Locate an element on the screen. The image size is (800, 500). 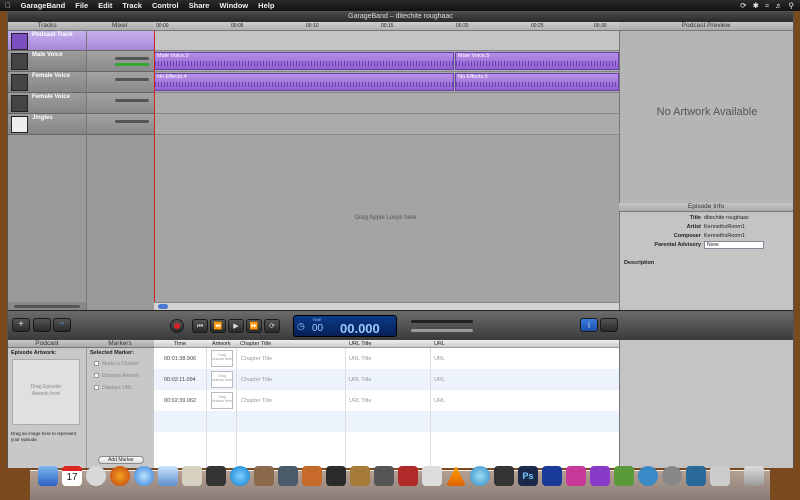
adium-icon is located at coordinates (216, 476).